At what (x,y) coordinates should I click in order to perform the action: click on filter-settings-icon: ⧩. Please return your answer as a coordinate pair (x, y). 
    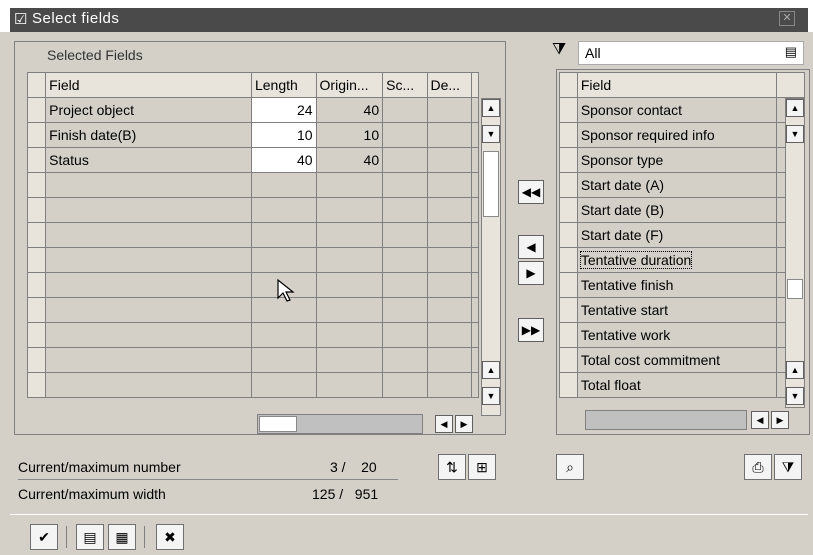
    Looking at the image, I should click on (788, 467).